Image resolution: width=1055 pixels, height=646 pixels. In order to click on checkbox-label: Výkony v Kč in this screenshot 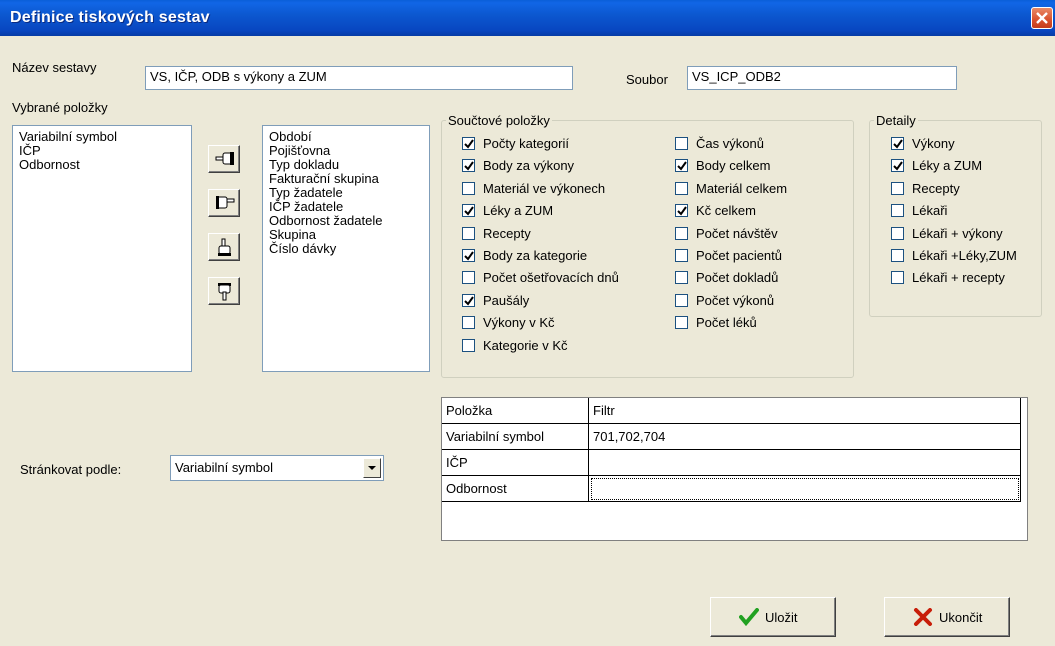, I will do `click(519, 323)`.